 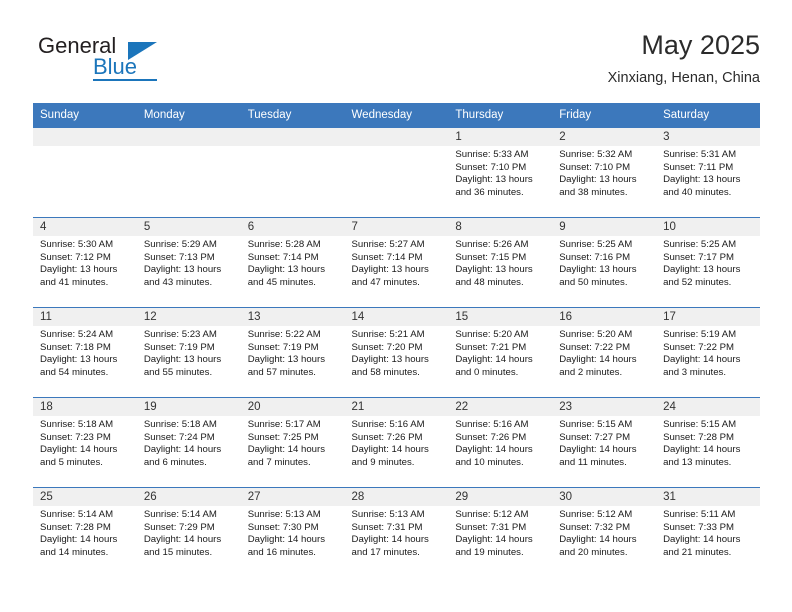 What do you see at coordinates (593, 192) in the screenshot?
I see `daylight-text-line2: and 38 minutes.` at bounding box center [593, 192].